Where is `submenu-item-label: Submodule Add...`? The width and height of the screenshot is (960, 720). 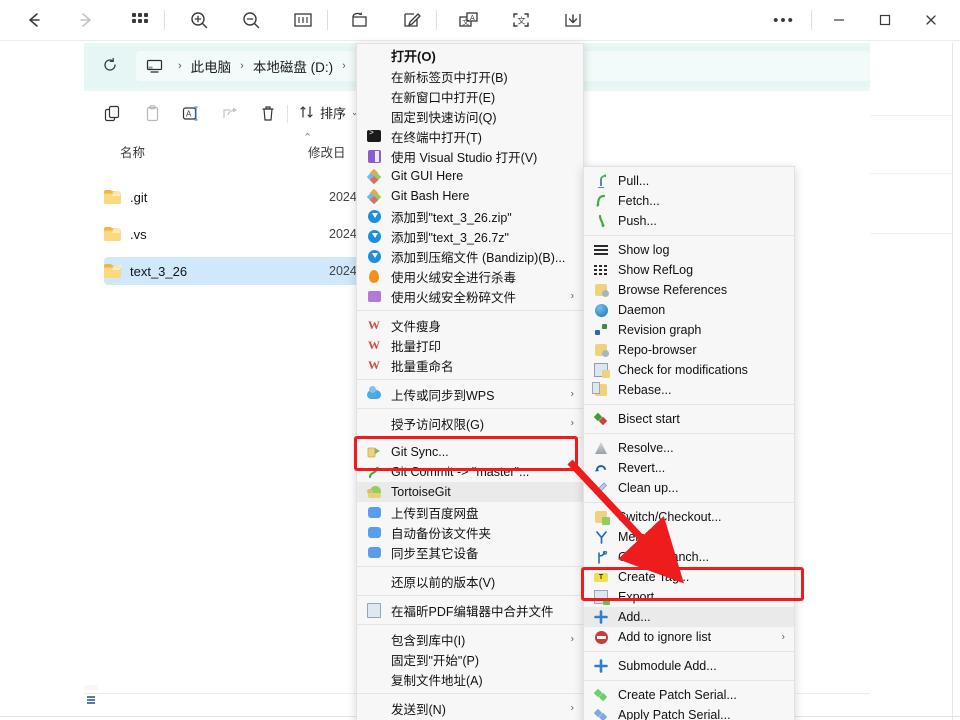
submenu-item-label: Submodule Add... is located at coordinates (667, 666).